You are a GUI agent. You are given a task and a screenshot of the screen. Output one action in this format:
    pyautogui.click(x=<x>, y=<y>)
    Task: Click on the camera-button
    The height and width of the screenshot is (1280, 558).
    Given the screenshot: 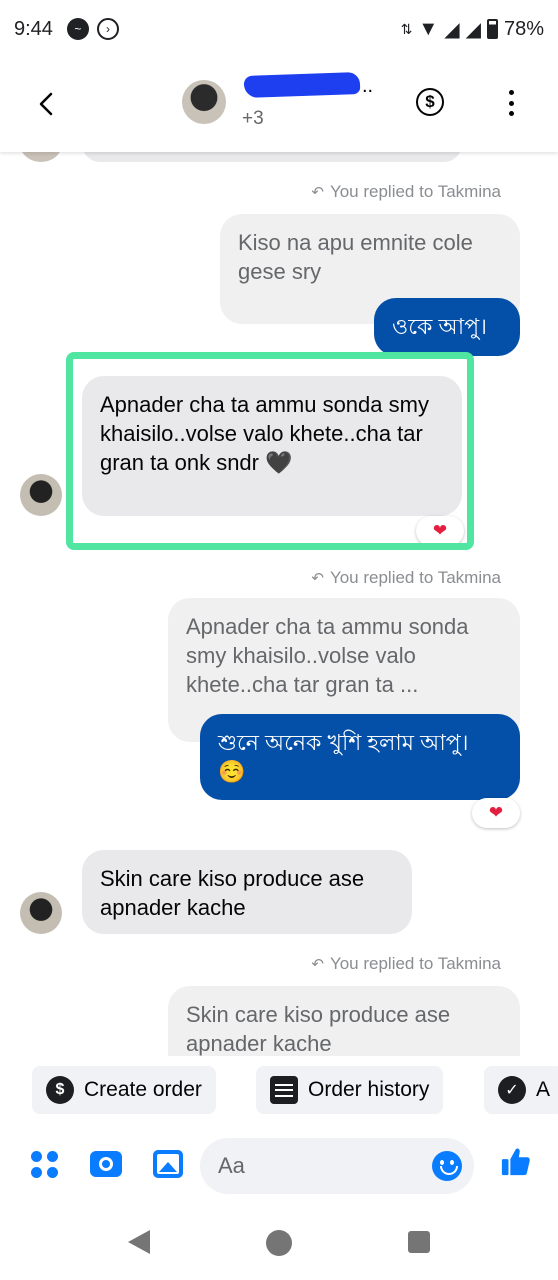 What is the action you would take?
    pyautogui.click(x=106, y=1164)
    